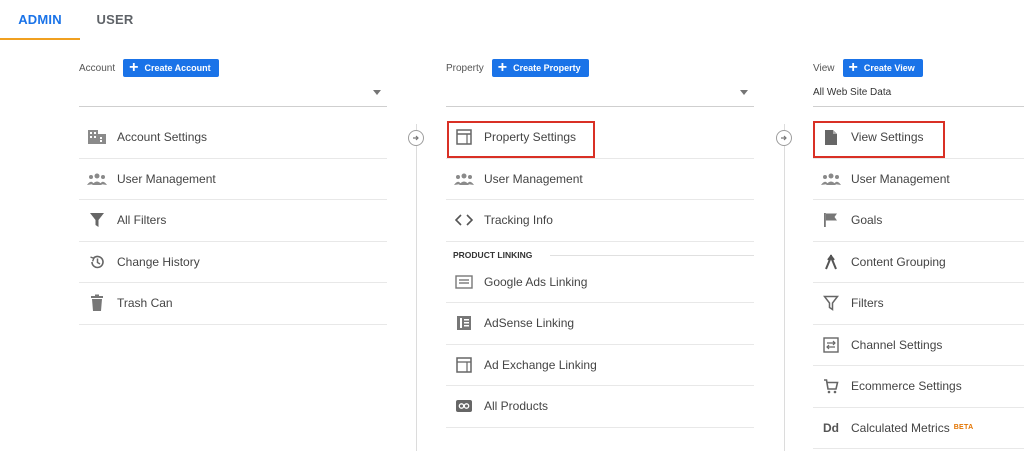  I want to click on product-linking-heading: PRODUCT LINKING, so click(600, 252).